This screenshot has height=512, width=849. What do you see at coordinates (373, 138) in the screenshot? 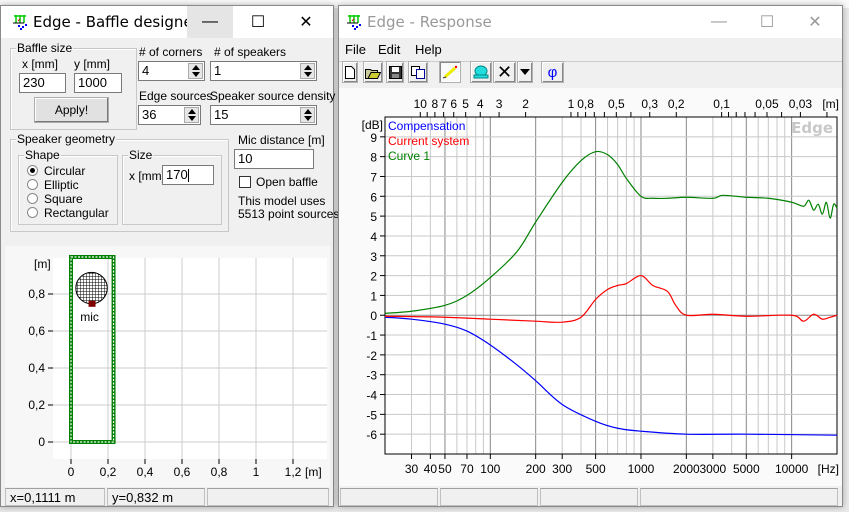
I see `y-tick-label: 9` at bounding box center [373, 138].